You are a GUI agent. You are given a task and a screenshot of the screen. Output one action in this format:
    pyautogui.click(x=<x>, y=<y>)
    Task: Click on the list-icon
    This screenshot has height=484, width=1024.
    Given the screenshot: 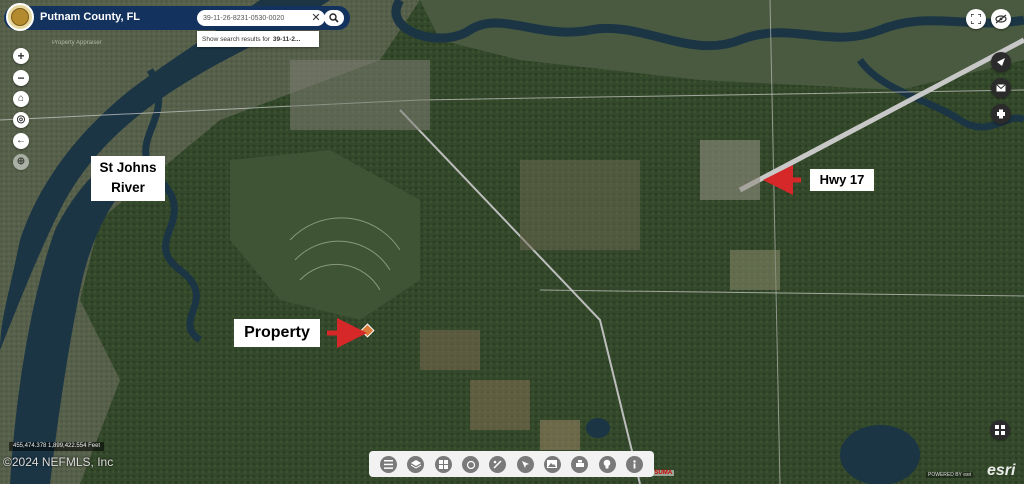 What is the action you would take?
    pyautogui.click(x=389, y=464)
    